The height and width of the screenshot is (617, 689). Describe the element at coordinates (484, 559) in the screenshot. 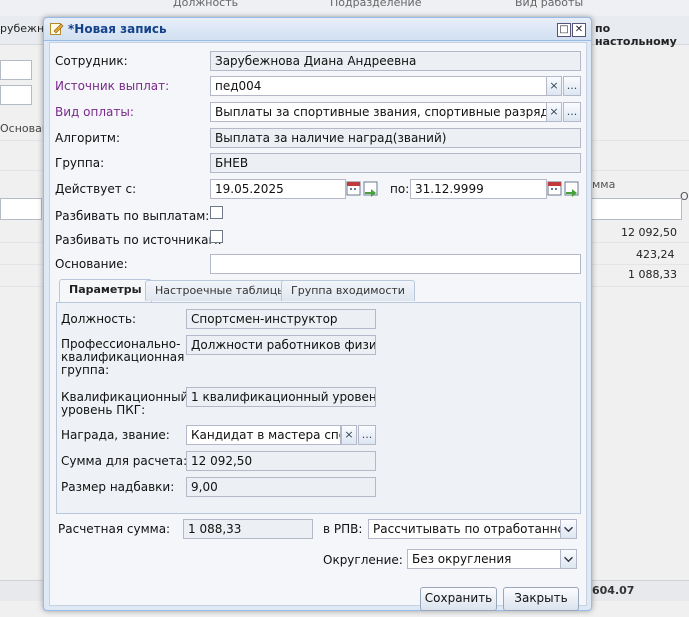

I see `rounding-select: Без округления` at that location.